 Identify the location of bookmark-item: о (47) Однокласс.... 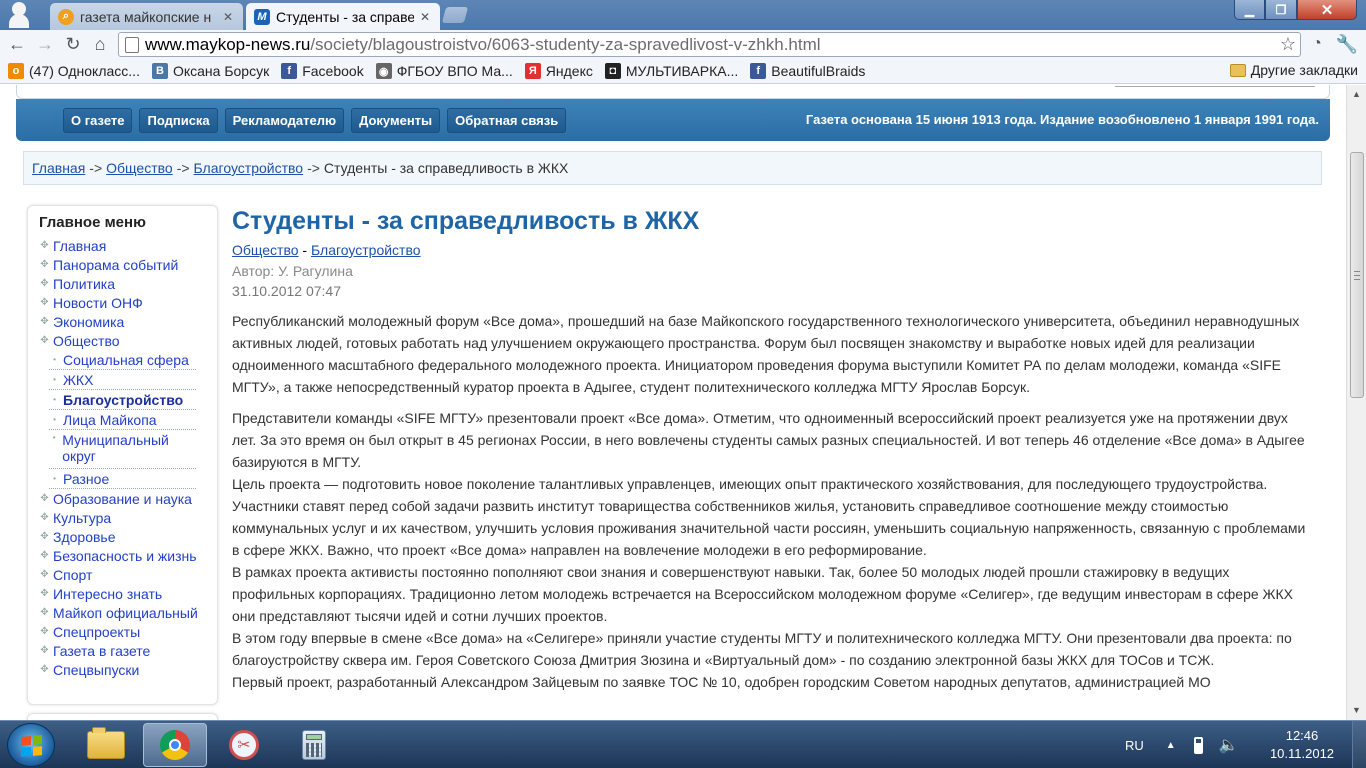
(74, 71).